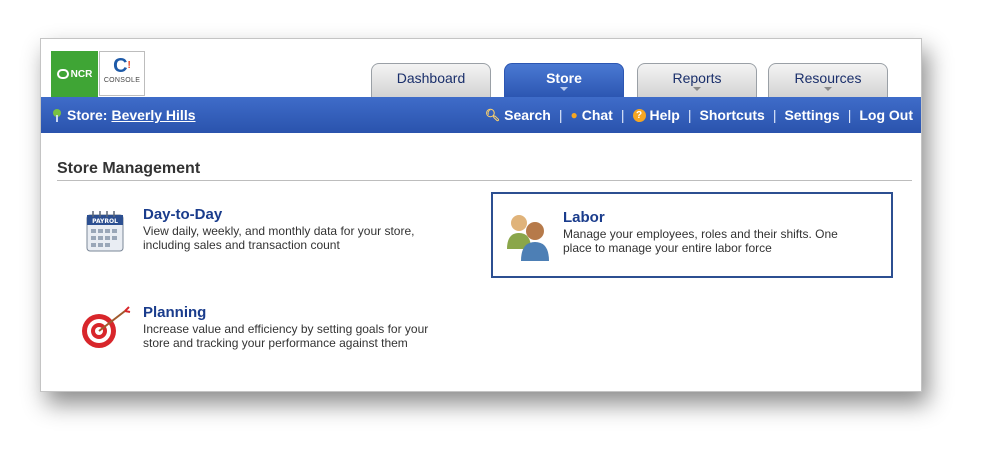  Describe the element at coordinates (57, 115) in the screenshot. I see `store-pin-icon` at that location.